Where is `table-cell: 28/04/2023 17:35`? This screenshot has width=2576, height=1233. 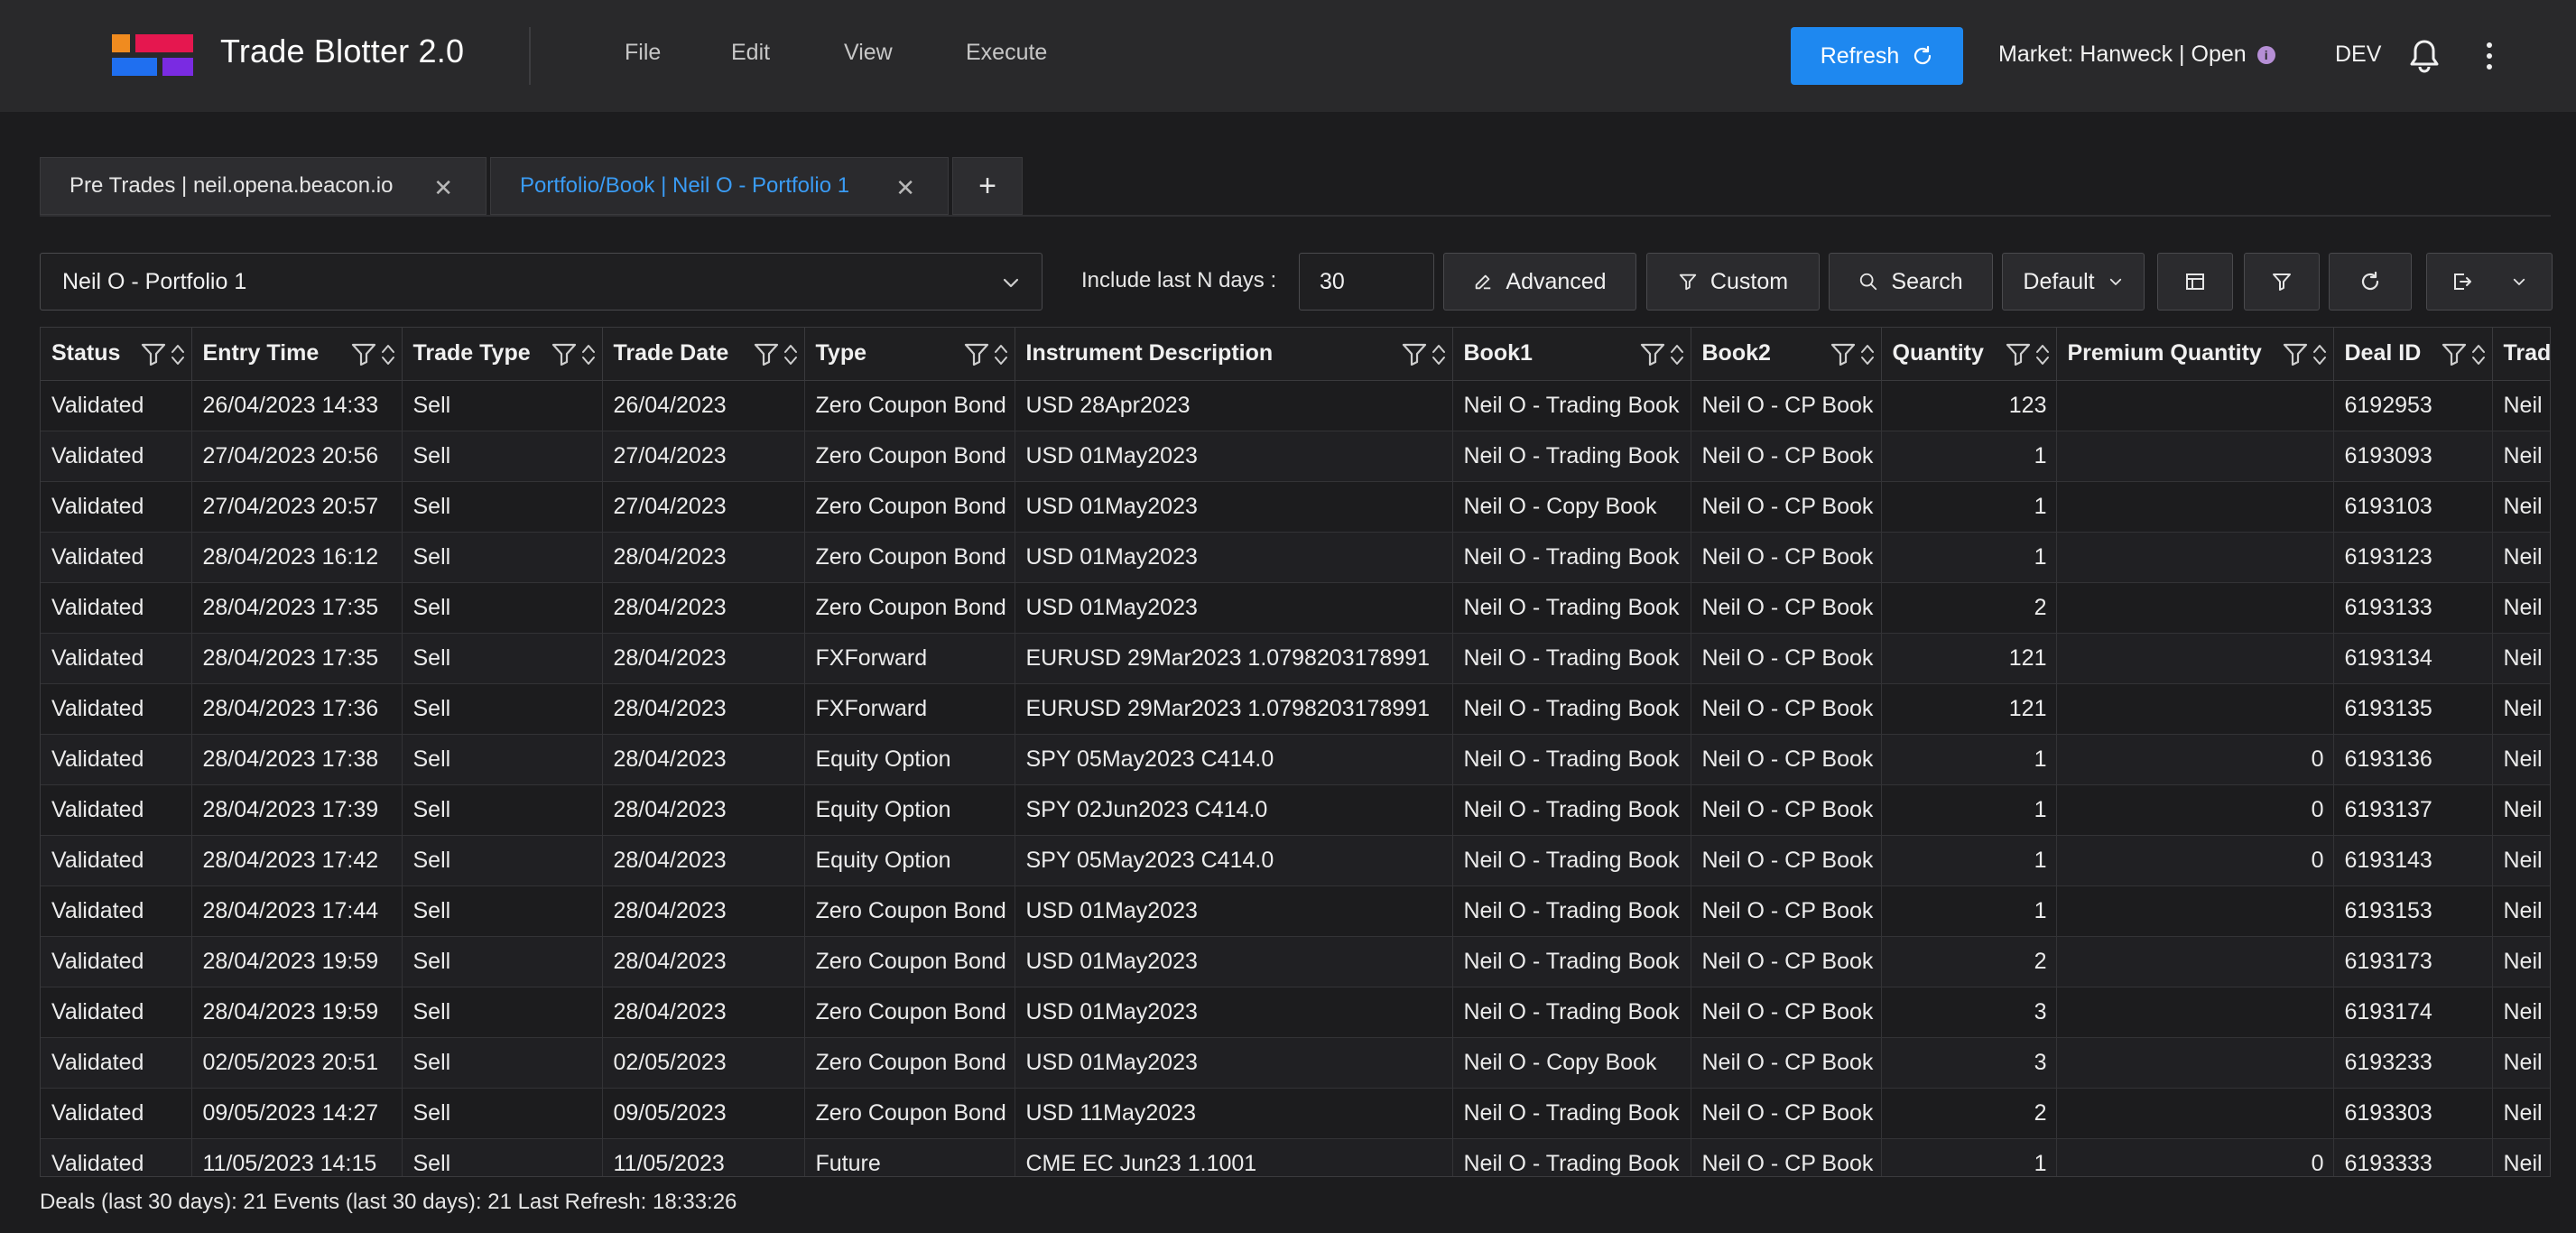
table-cell: 28/04/2023 17:35 is located at coordinates (297, 658).